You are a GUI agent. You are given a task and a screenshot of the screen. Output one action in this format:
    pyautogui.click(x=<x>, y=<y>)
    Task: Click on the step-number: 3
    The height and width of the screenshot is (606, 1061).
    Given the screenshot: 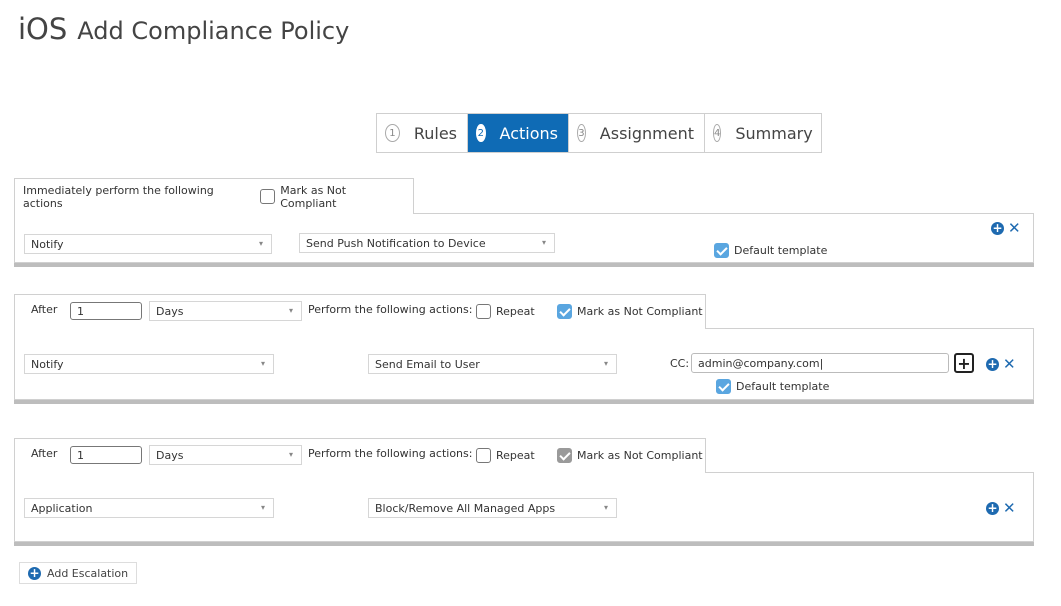 What is the action you would take?
    pyautogui.click(x=581, y=133)
    